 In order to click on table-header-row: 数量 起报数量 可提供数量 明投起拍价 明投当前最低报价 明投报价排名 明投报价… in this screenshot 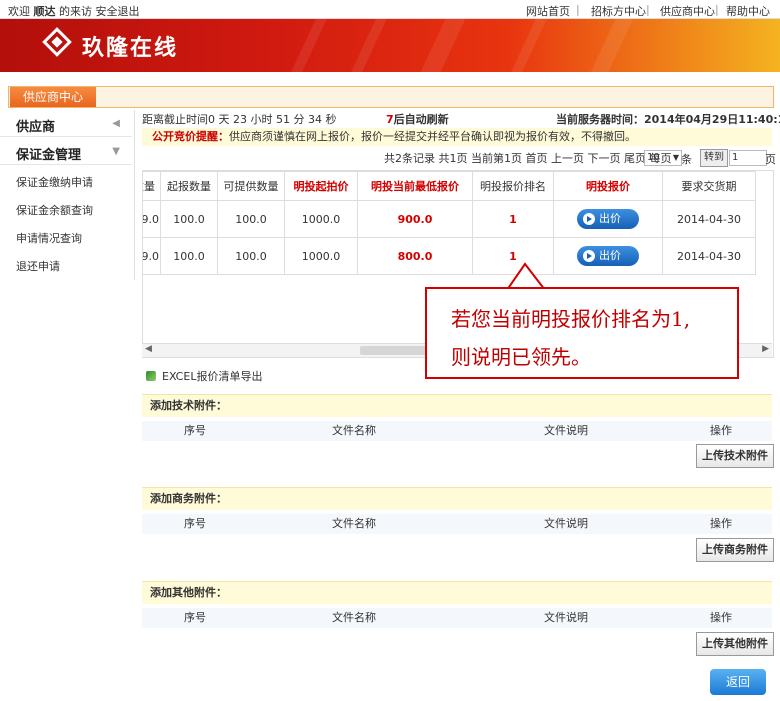, I will do `click(449, 186)`.